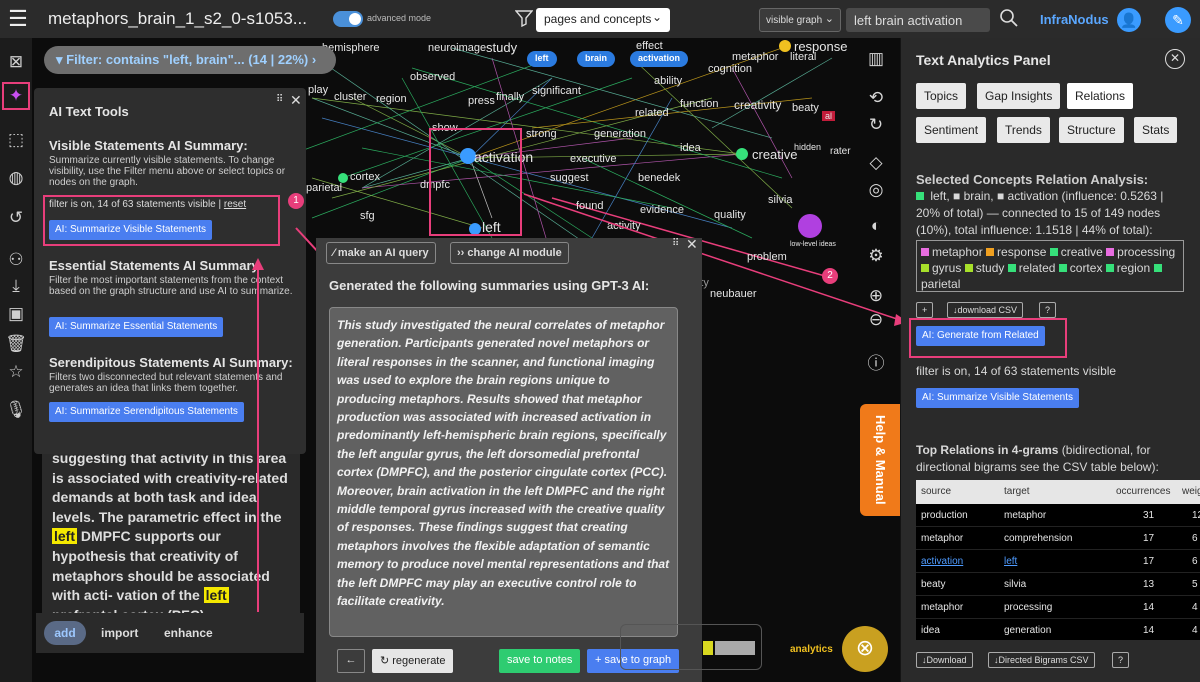 The height and width of the screenshot is (682, 1200). What do you see at coordinates (880, 460) in the screenshot?
I see `help-manual-tab: Help & Manual` at bounding box center [880, 460].